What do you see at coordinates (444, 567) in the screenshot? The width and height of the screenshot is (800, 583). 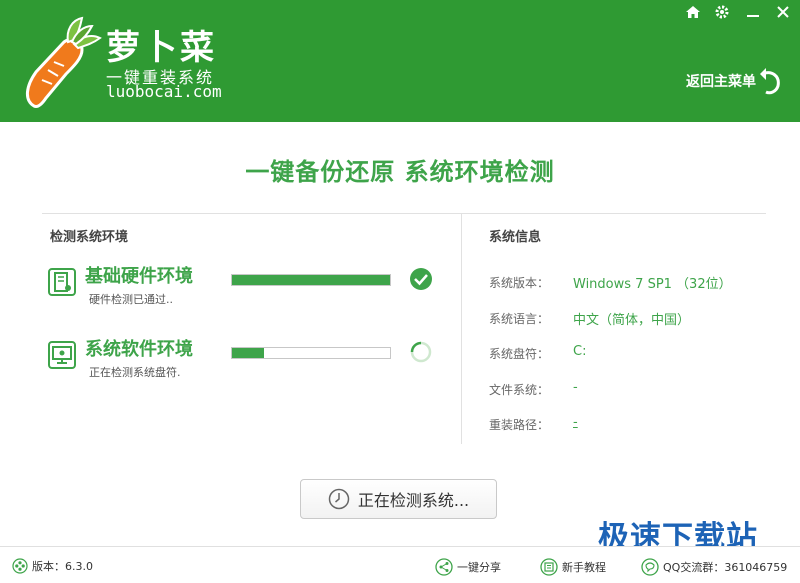 I see `share-icon` at bounding box center [444, 567].